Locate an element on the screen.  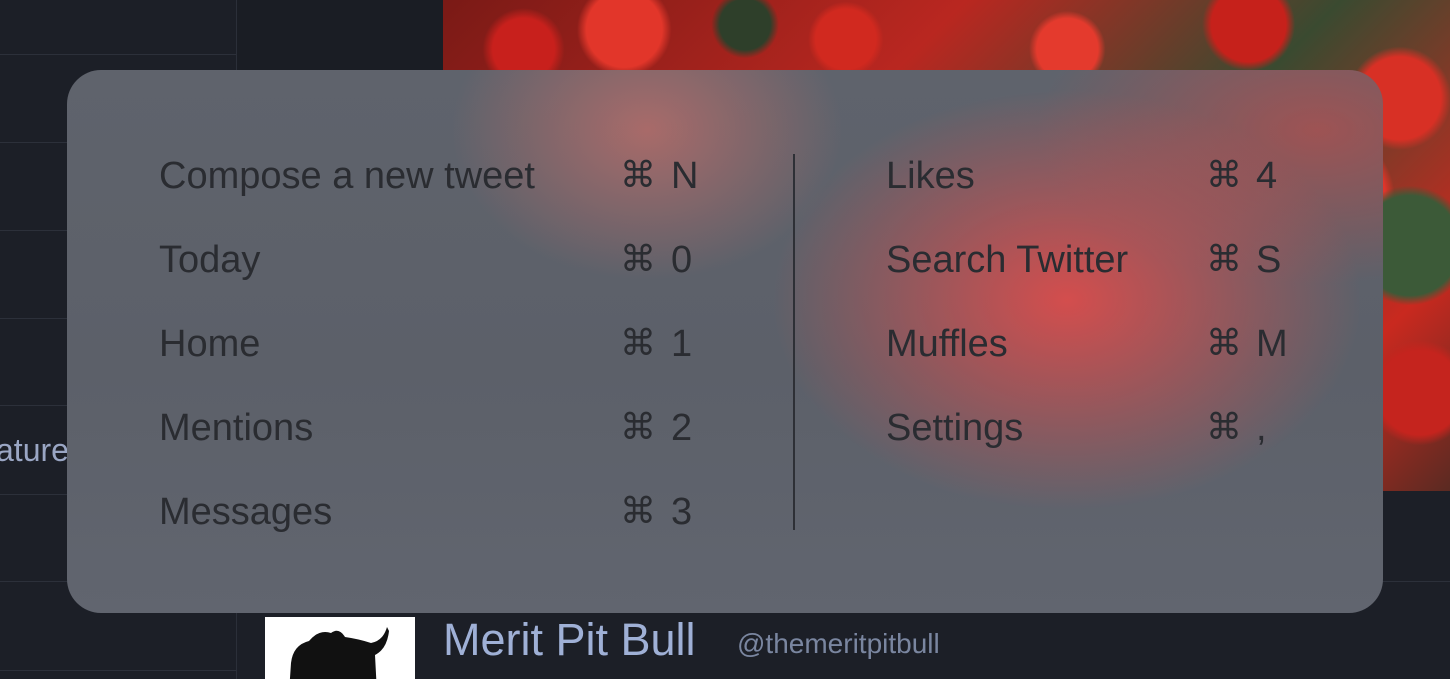
list-item-label: ature is located at coordinates (34, 450).